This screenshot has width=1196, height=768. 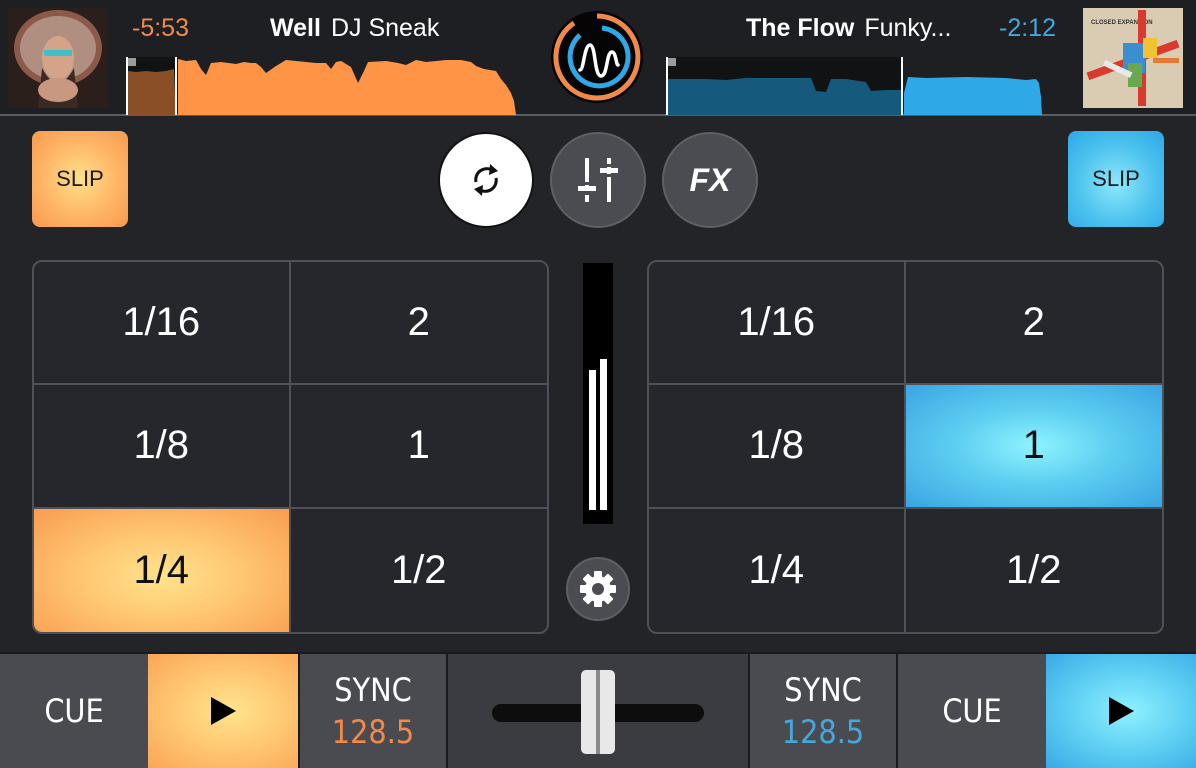 I want to click on level-meter, so click(x=598, y=393).